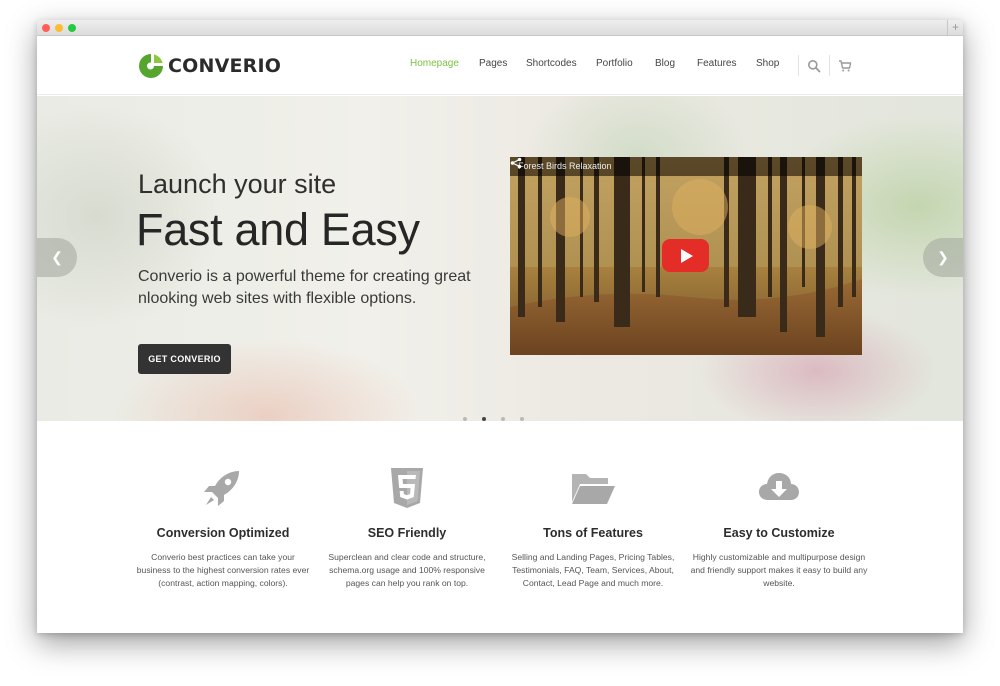  I want to click on chevron-left-icon: ❮, so click(57, 257).